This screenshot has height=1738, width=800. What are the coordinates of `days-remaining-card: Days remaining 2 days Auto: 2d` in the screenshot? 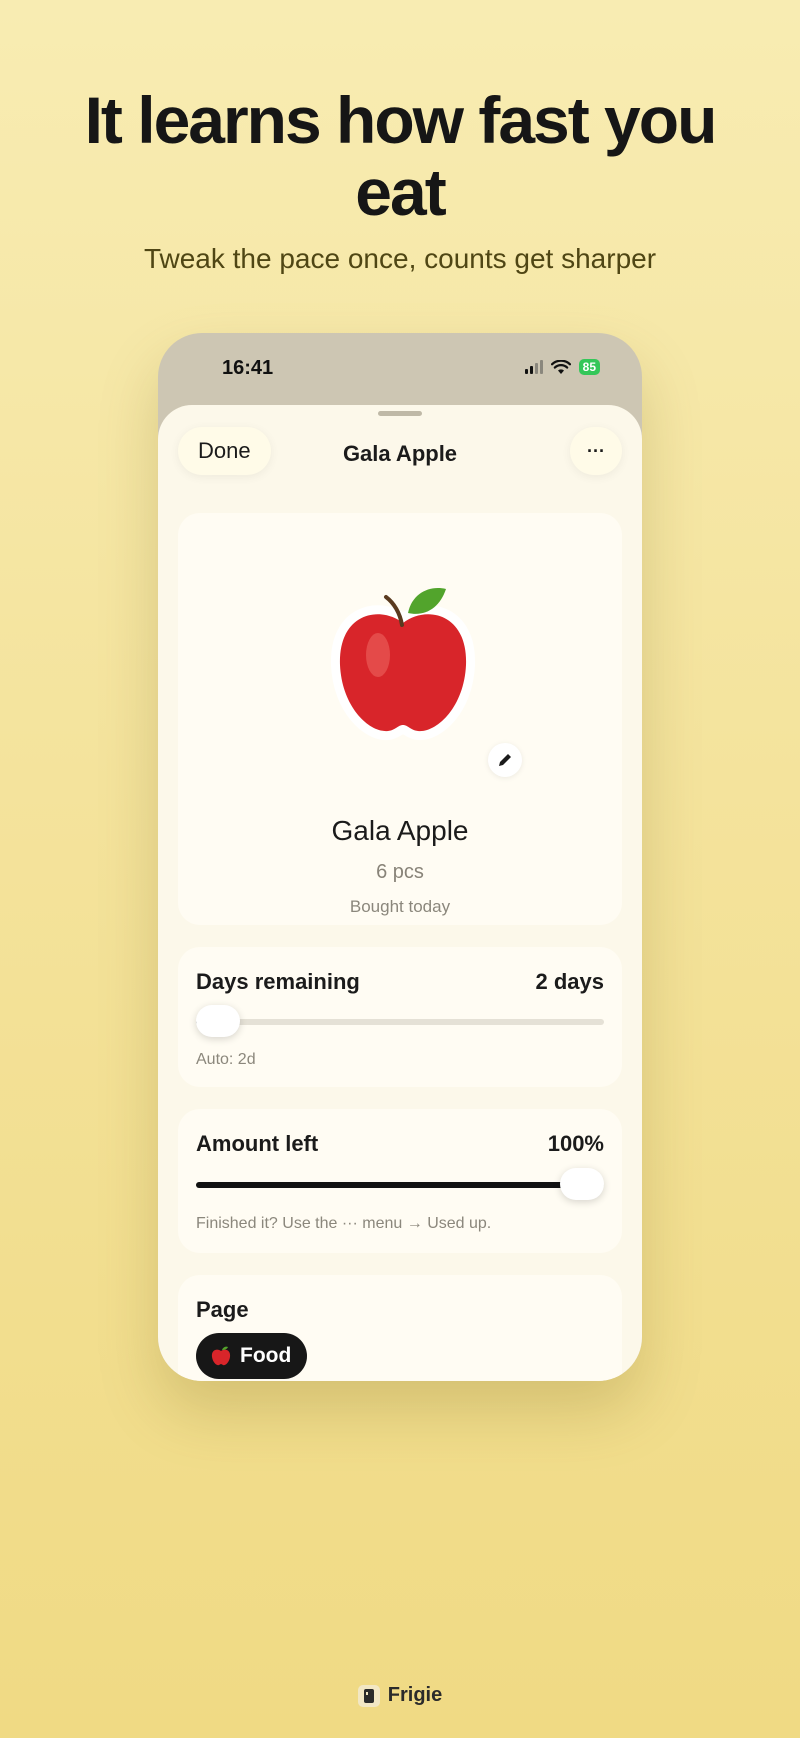 It's located at (400, 1017).